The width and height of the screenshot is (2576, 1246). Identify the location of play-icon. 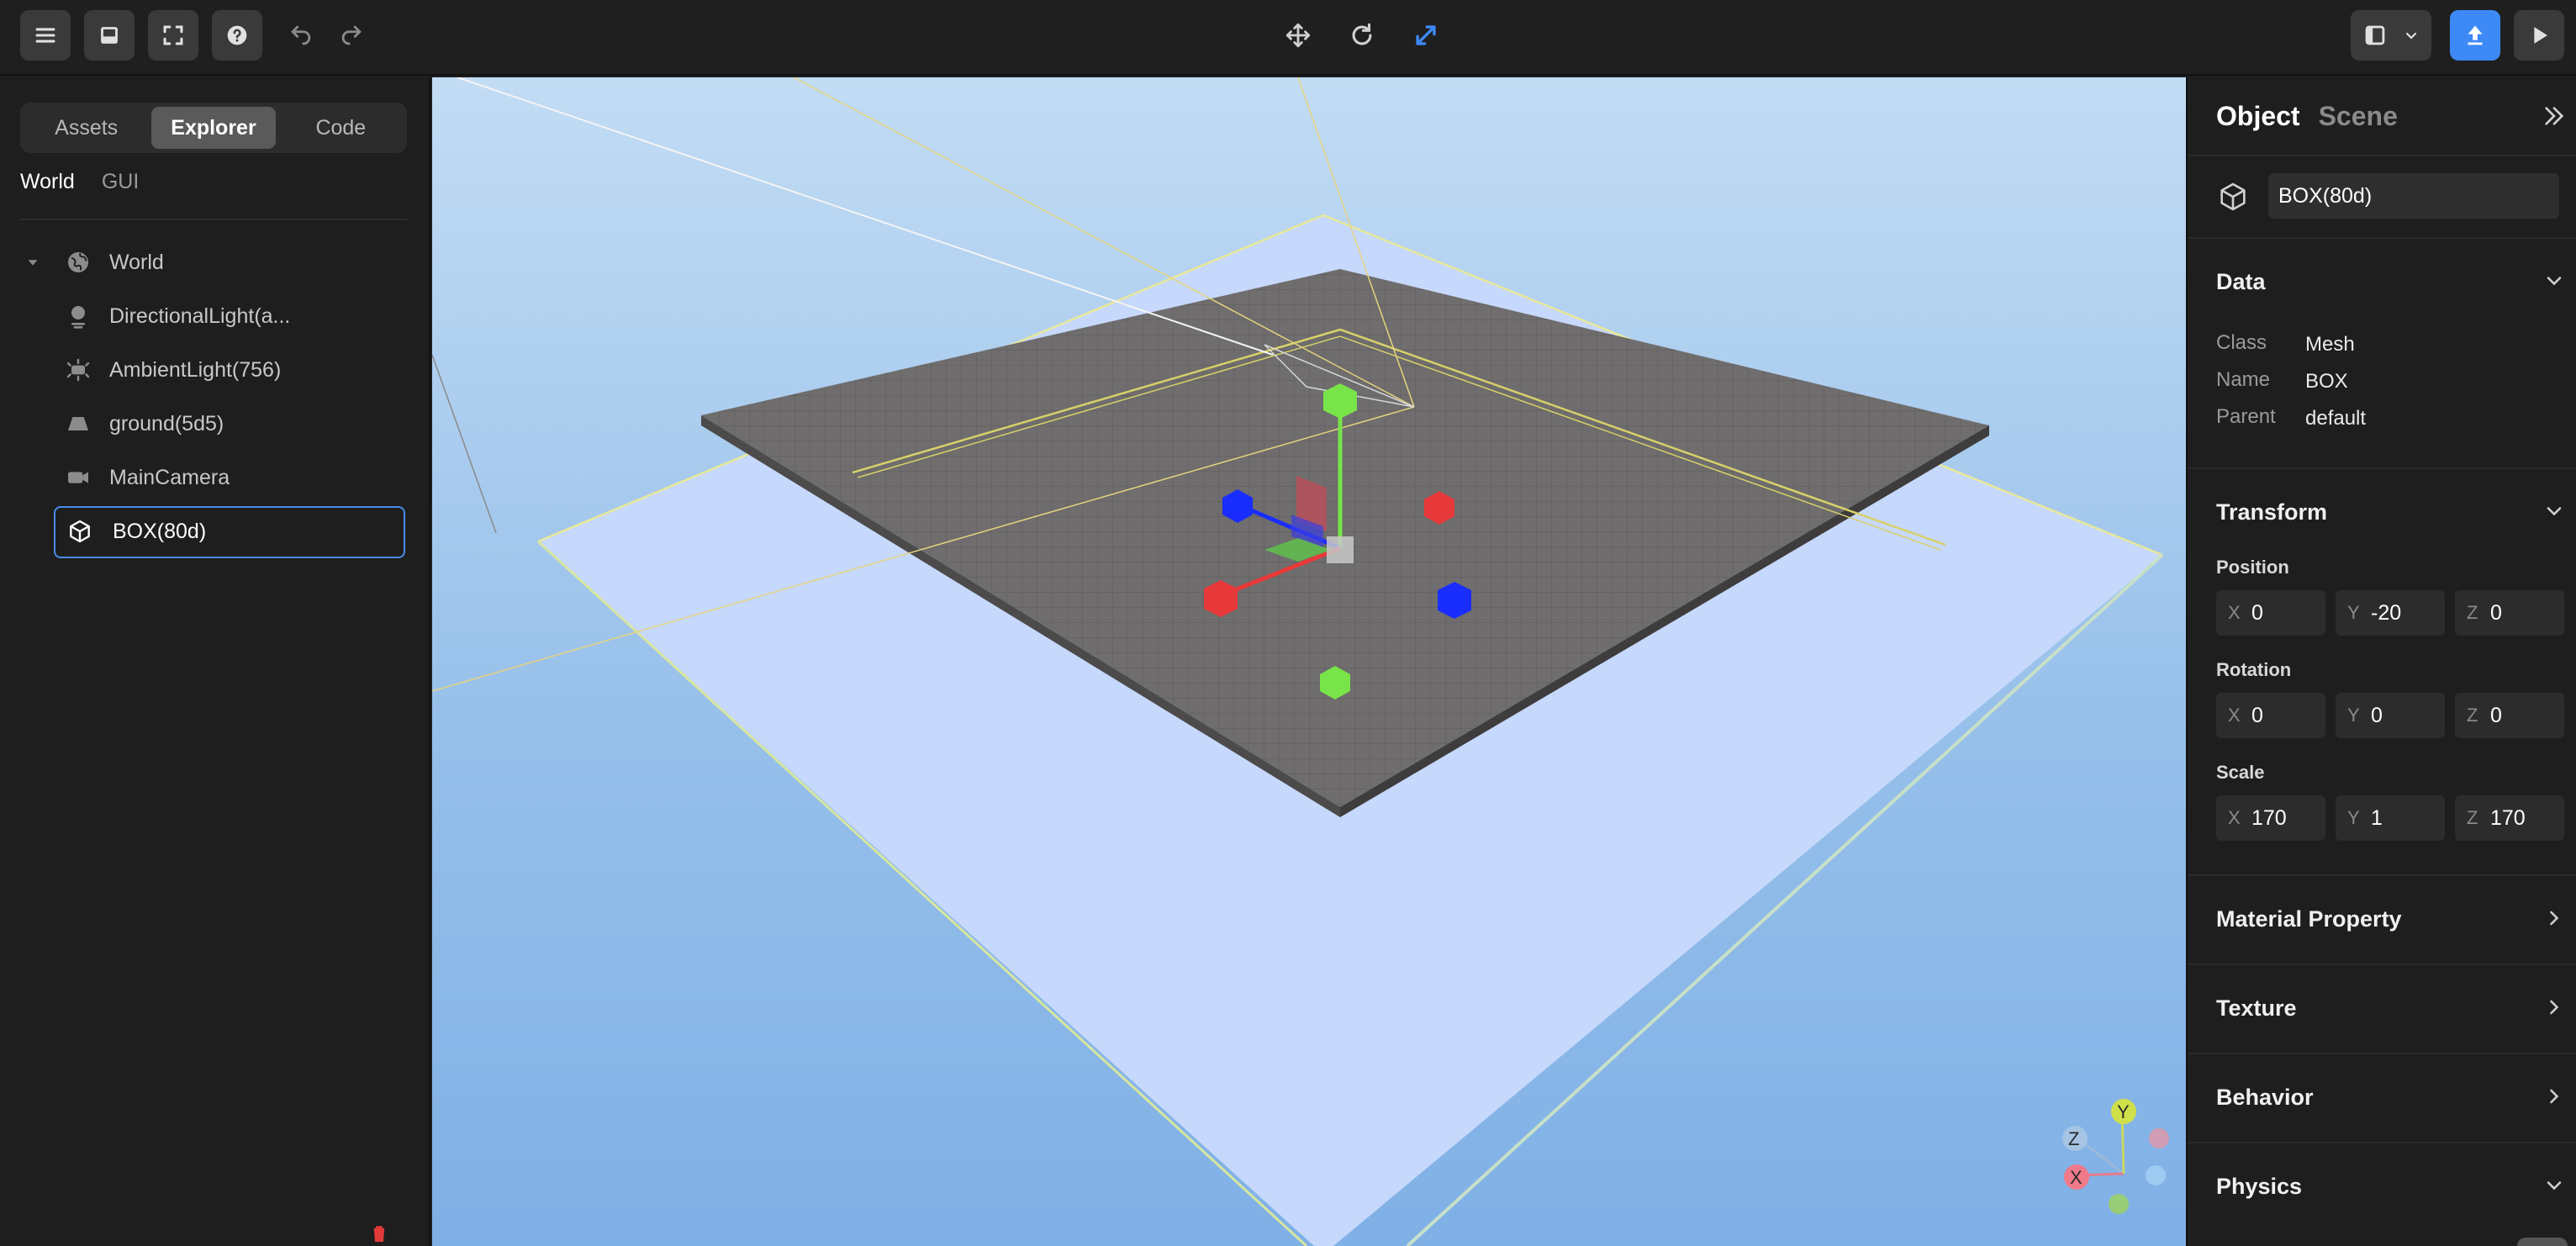
(2540, 35).